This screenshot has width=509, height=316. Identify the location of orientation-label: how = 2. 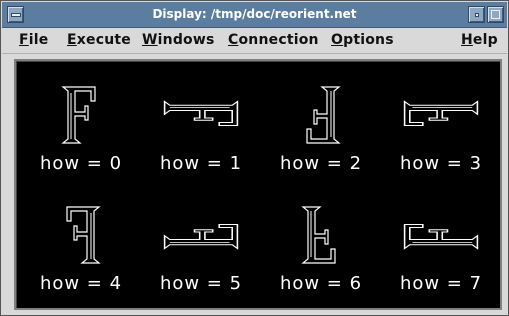
(321, 163).